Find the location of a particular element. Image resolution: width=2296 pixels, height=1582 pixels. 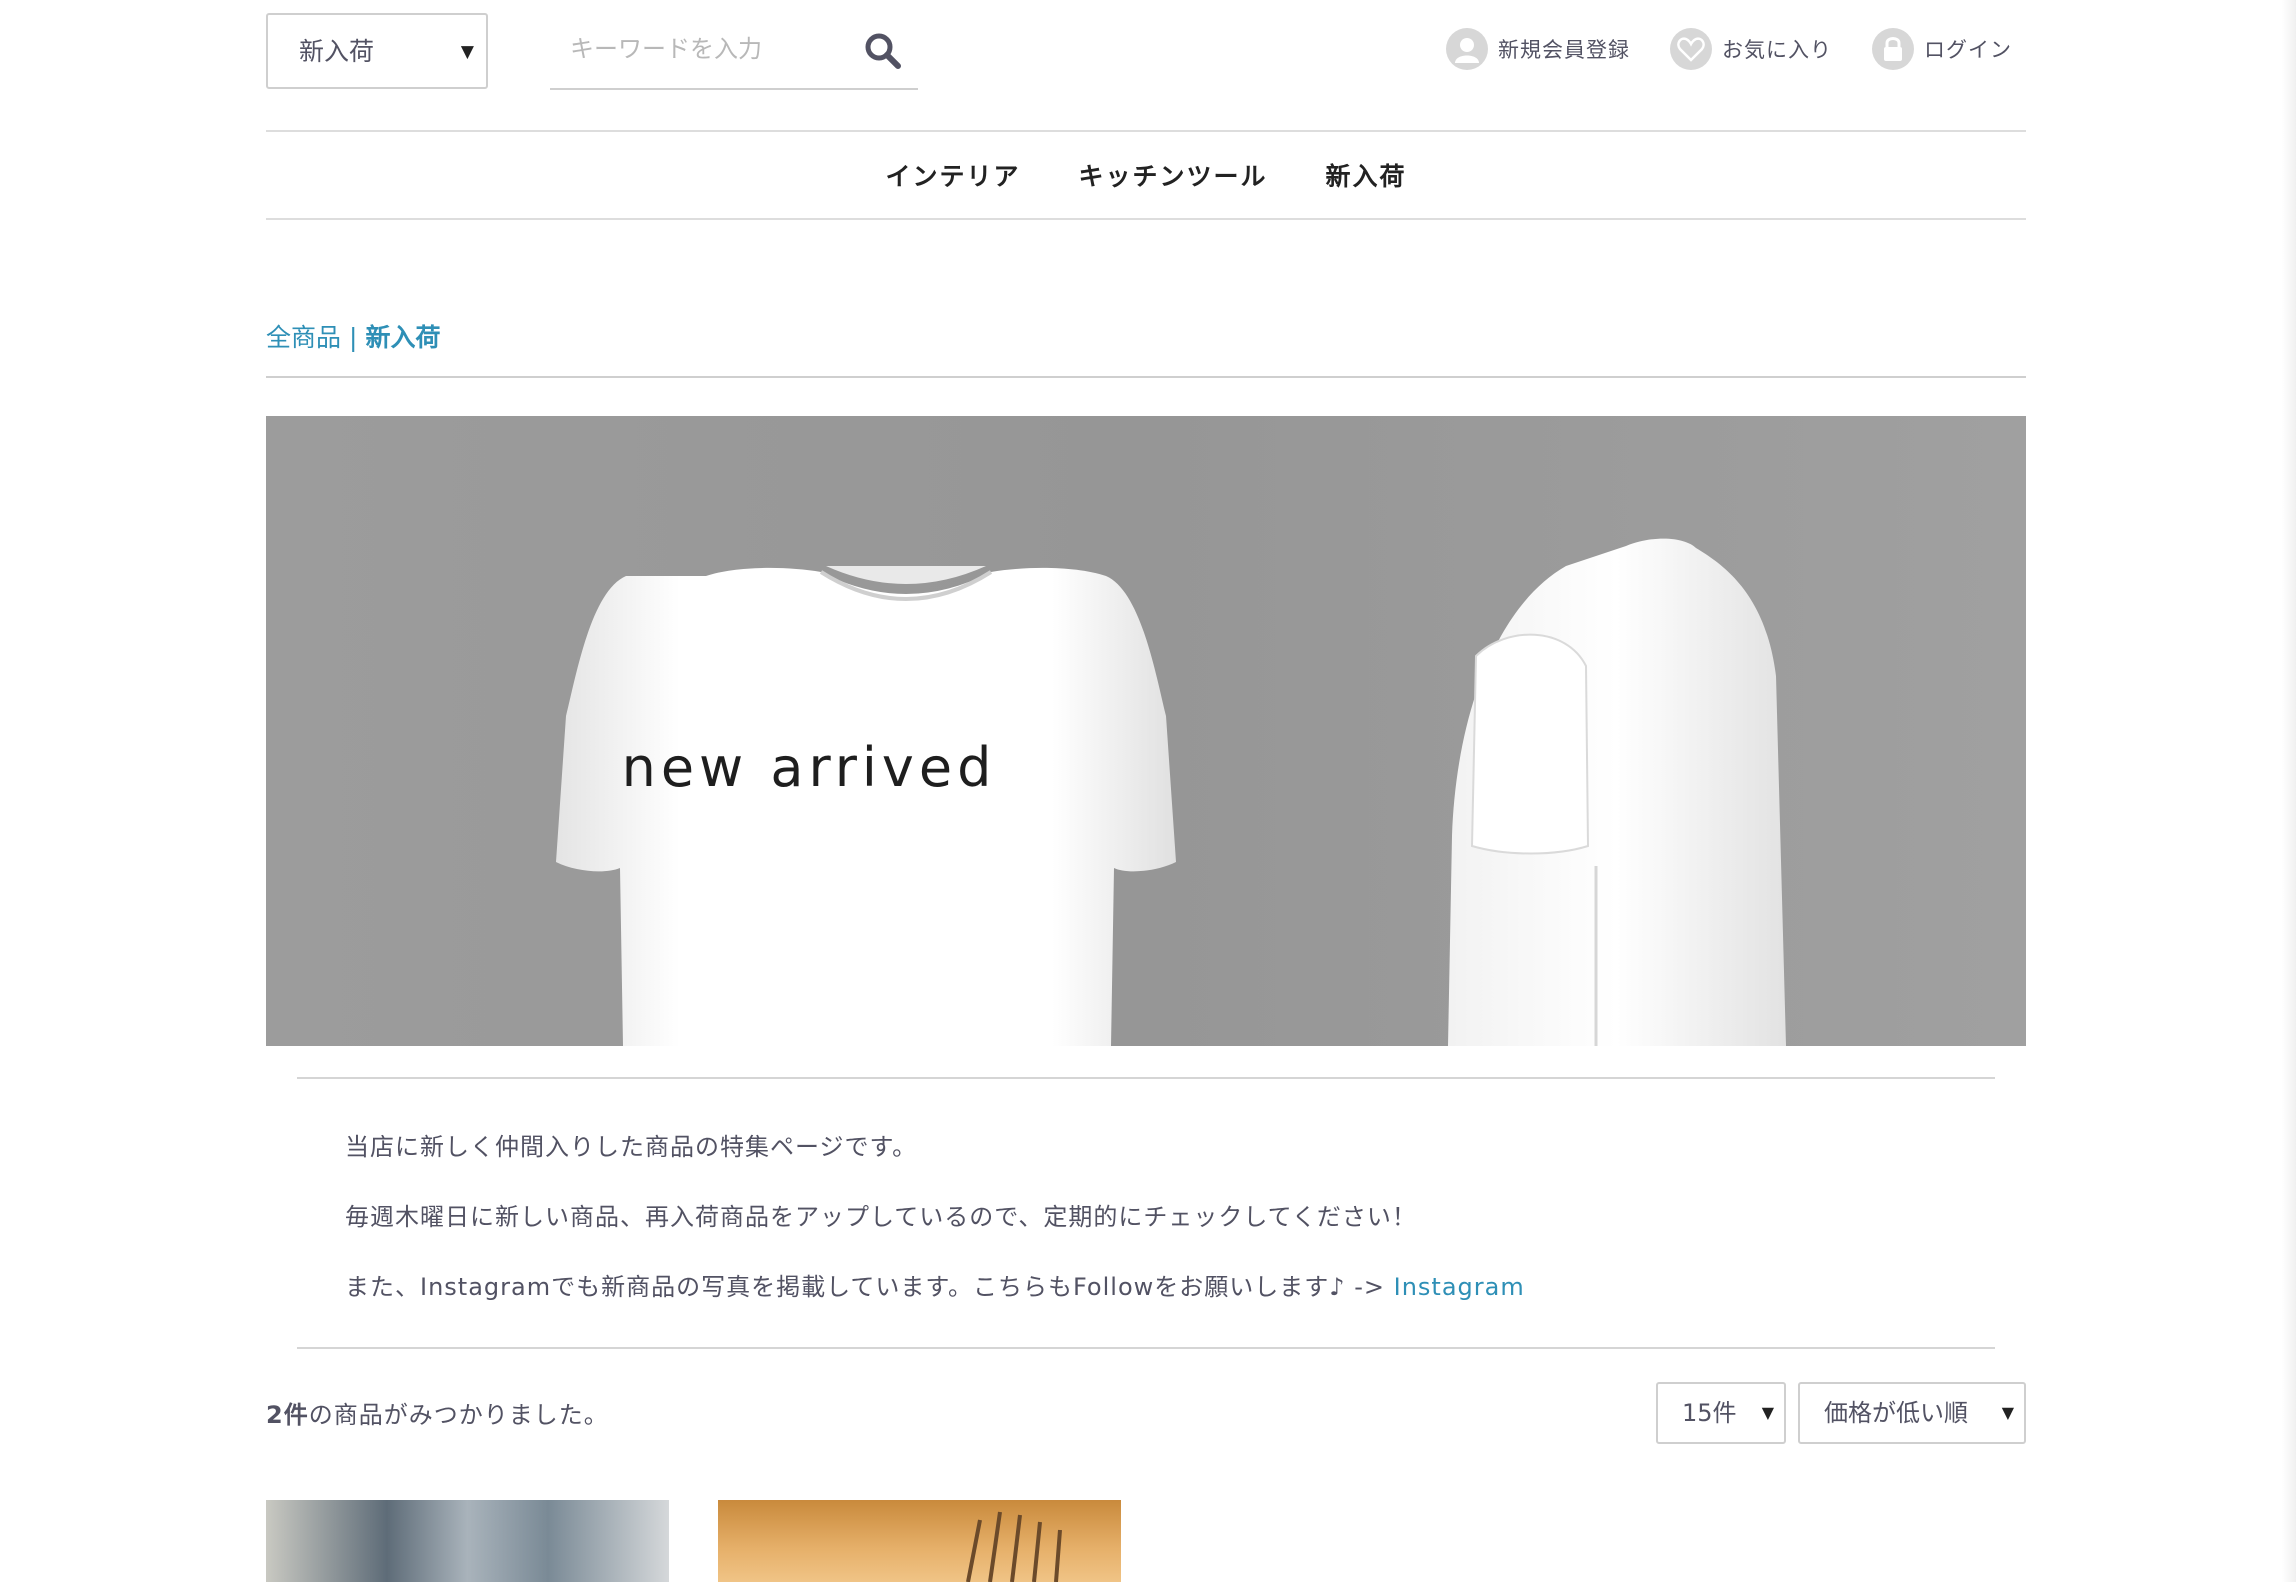

nav-item-new-arrivals: 新入荷 is located at coordinates (1366, 175).